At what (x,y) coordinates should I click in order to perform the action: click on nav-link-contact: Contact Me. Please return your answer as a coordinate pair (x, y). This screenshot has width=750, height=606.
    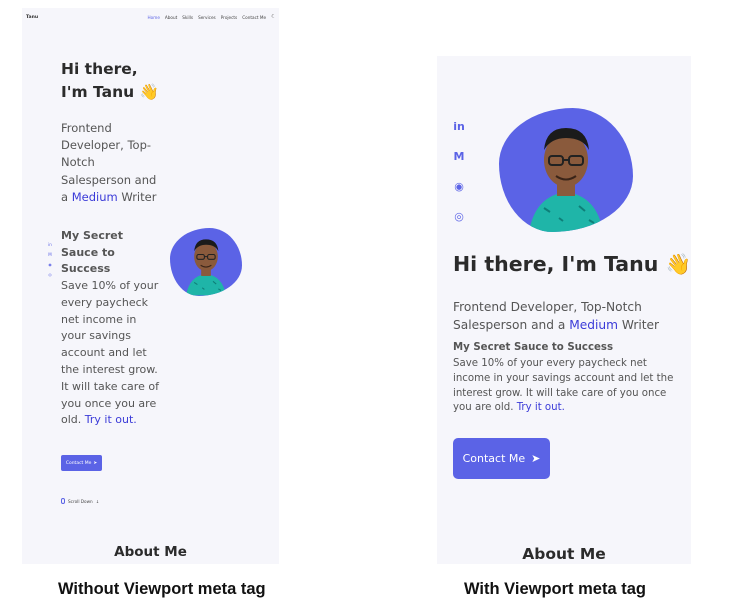
    Looking at the image, I should click on (254, 17).